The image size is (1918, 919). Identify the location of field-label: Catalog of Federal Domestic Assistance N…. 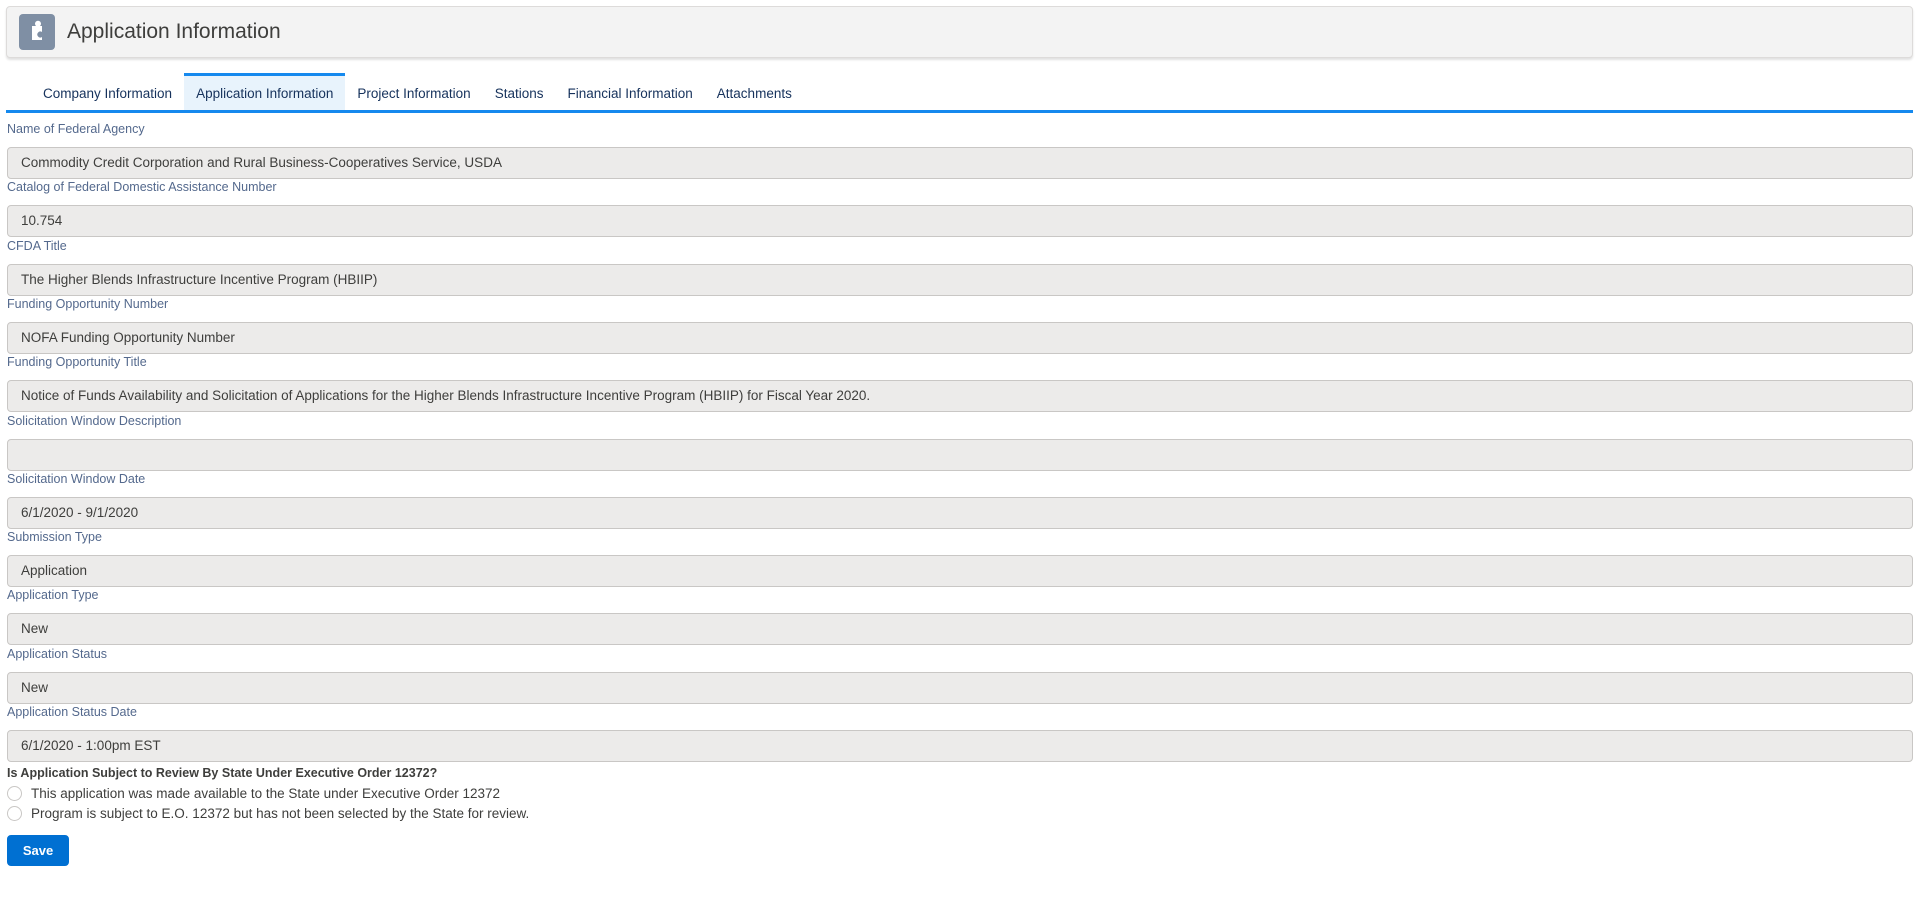
(142, 187).